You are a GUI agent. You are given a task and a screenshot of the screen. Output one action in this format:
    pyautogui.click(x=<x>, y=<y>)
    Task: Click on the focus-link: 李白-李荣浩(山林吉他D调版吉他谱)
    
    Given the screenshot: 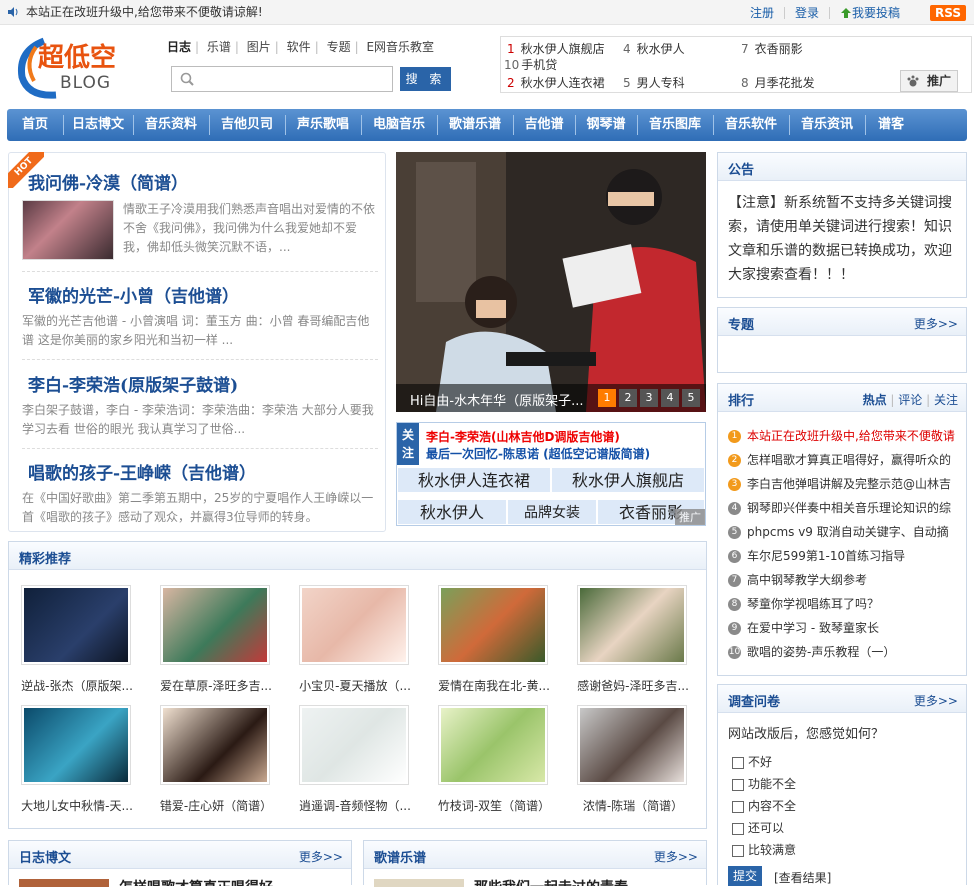 What is the action you would take?
    pyautogui.click(x=523, y=436)
    